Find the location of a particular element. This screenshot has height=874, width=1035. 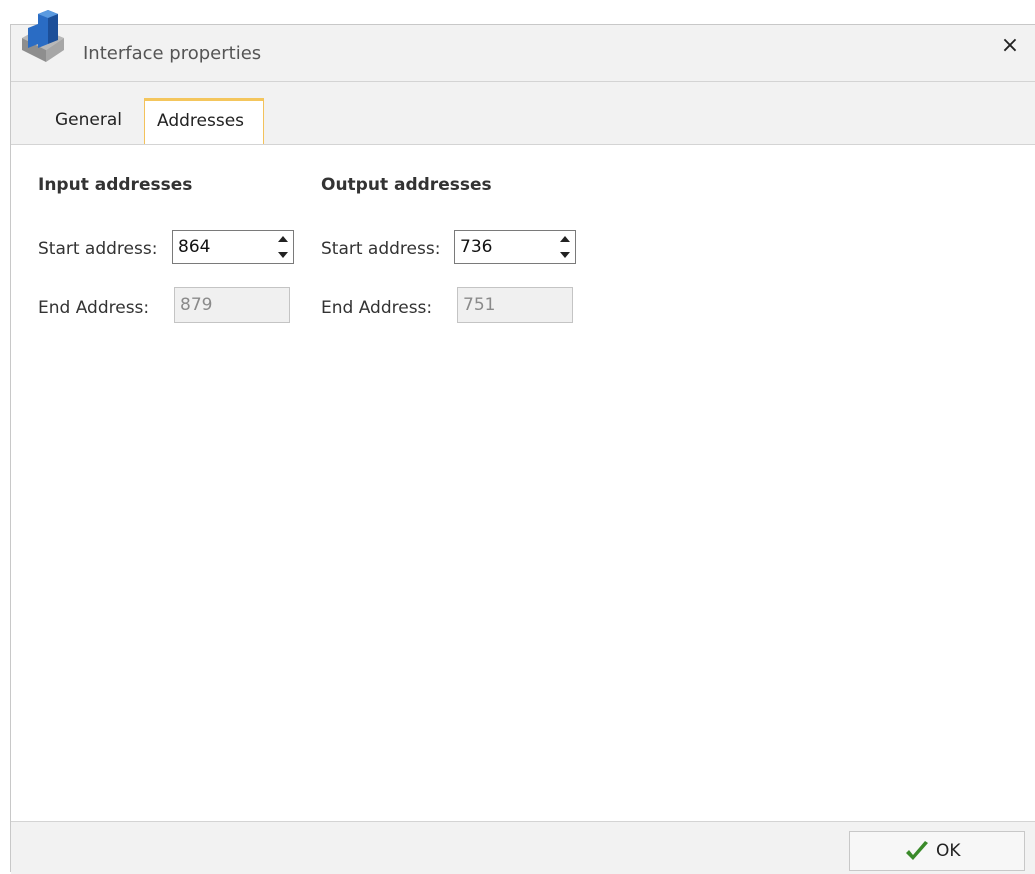

output-start-address-spinner is located at coordinates (515, 247).